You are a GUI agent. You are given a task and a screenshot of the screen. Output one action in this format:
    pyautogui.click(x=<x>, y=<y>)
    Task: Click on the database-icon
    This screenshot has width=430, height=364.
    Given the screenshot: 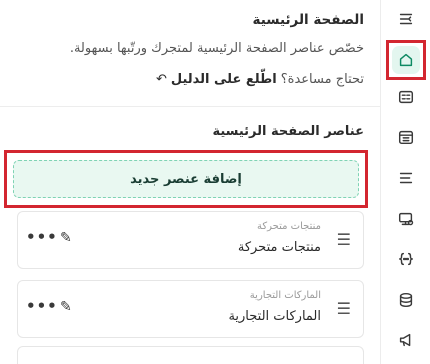 What is the action you would take?
    pyautogui.click(x=406, y=300)
    